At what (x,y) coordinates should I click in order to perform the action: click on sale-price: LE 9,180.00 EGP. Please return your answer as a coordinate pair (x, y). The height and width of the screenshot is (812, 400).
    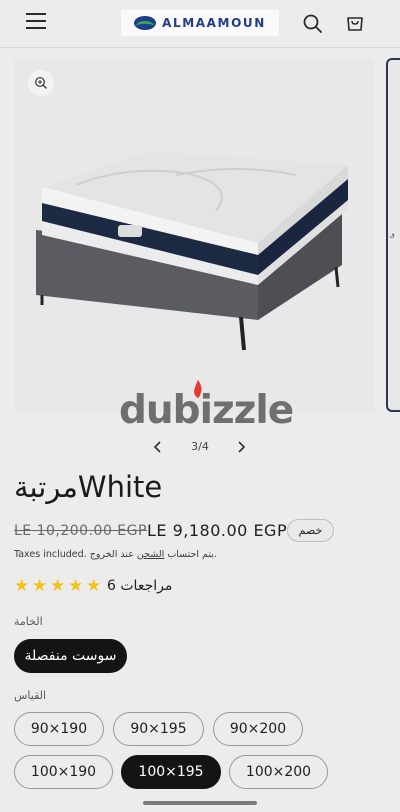
    Looking at the image, I should click on (217, 530).